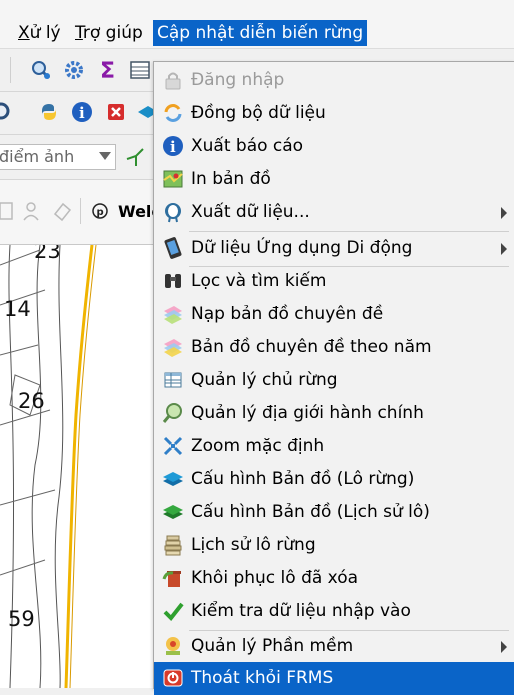 The height and width of the screenshot is (695, 514). I want to click on menu-item-kiem-tra-du-lieu-nhap-vao: Kiểm tra dữ liệu nhập vào, so click(334, 611).